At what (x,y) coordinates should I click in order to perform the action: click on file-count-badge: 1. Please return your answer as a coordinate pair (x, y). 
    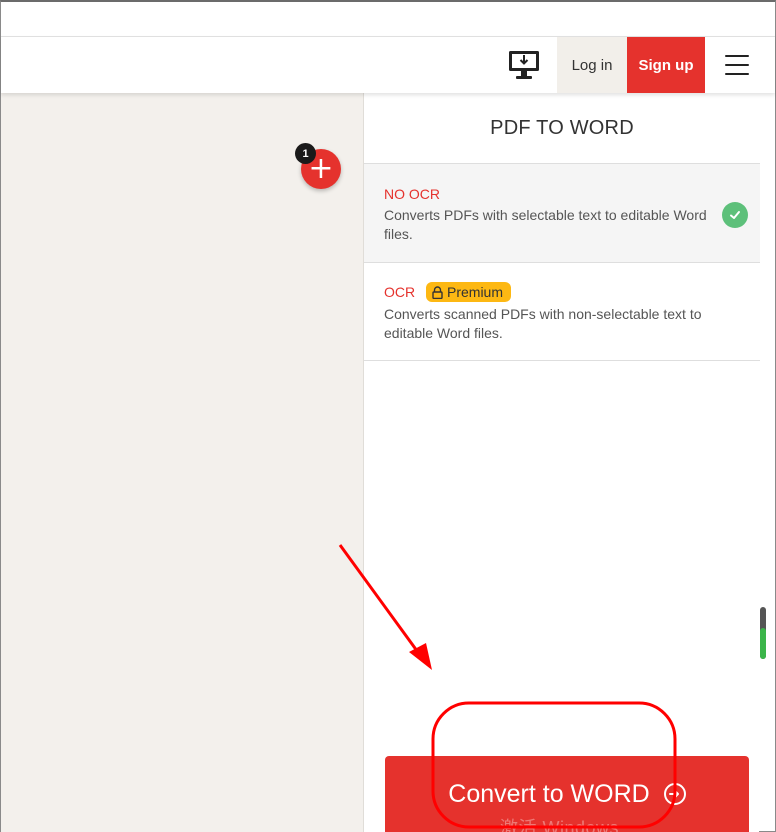
    Looking at the image, I should click on (305, 153).